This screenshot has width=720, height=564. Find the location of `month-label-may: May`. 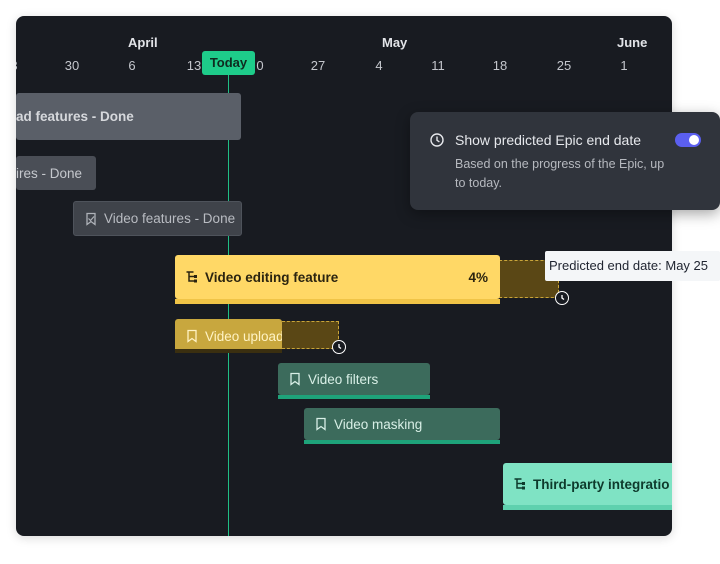

month-label-may: May is located at coordinates (395, 42).